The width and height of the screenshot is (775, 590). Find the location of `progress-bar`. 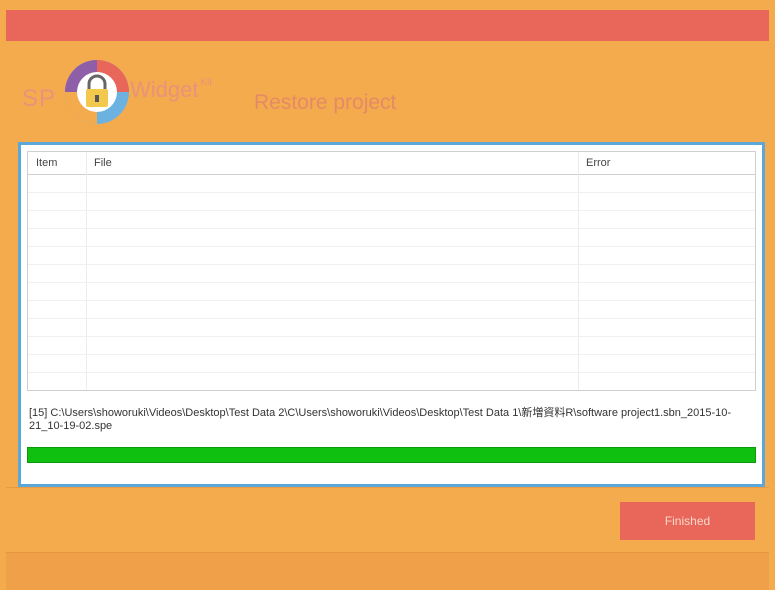

progress-bar is located at coordinates (391, 455).